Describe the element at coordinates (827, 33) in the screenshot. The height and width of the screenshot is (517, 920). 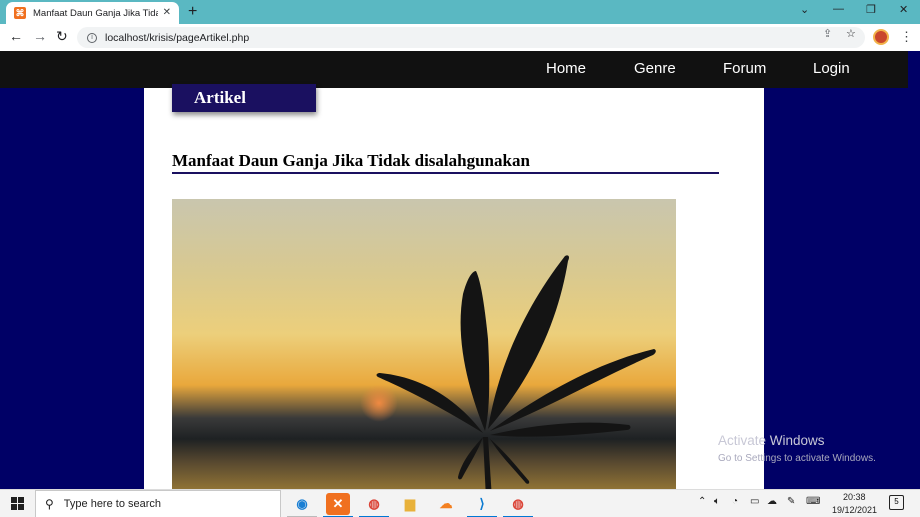
I see `share-icon: ⇪` at that location.